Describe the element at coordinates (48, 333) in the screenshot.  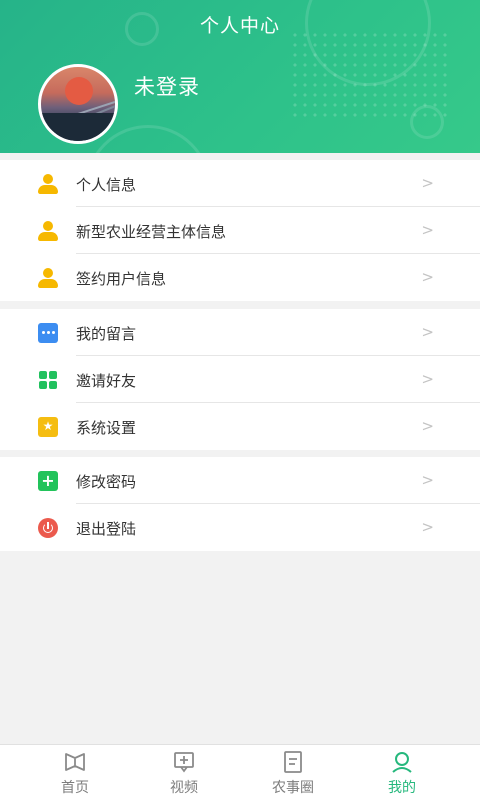
I see `message-icon` at that location.